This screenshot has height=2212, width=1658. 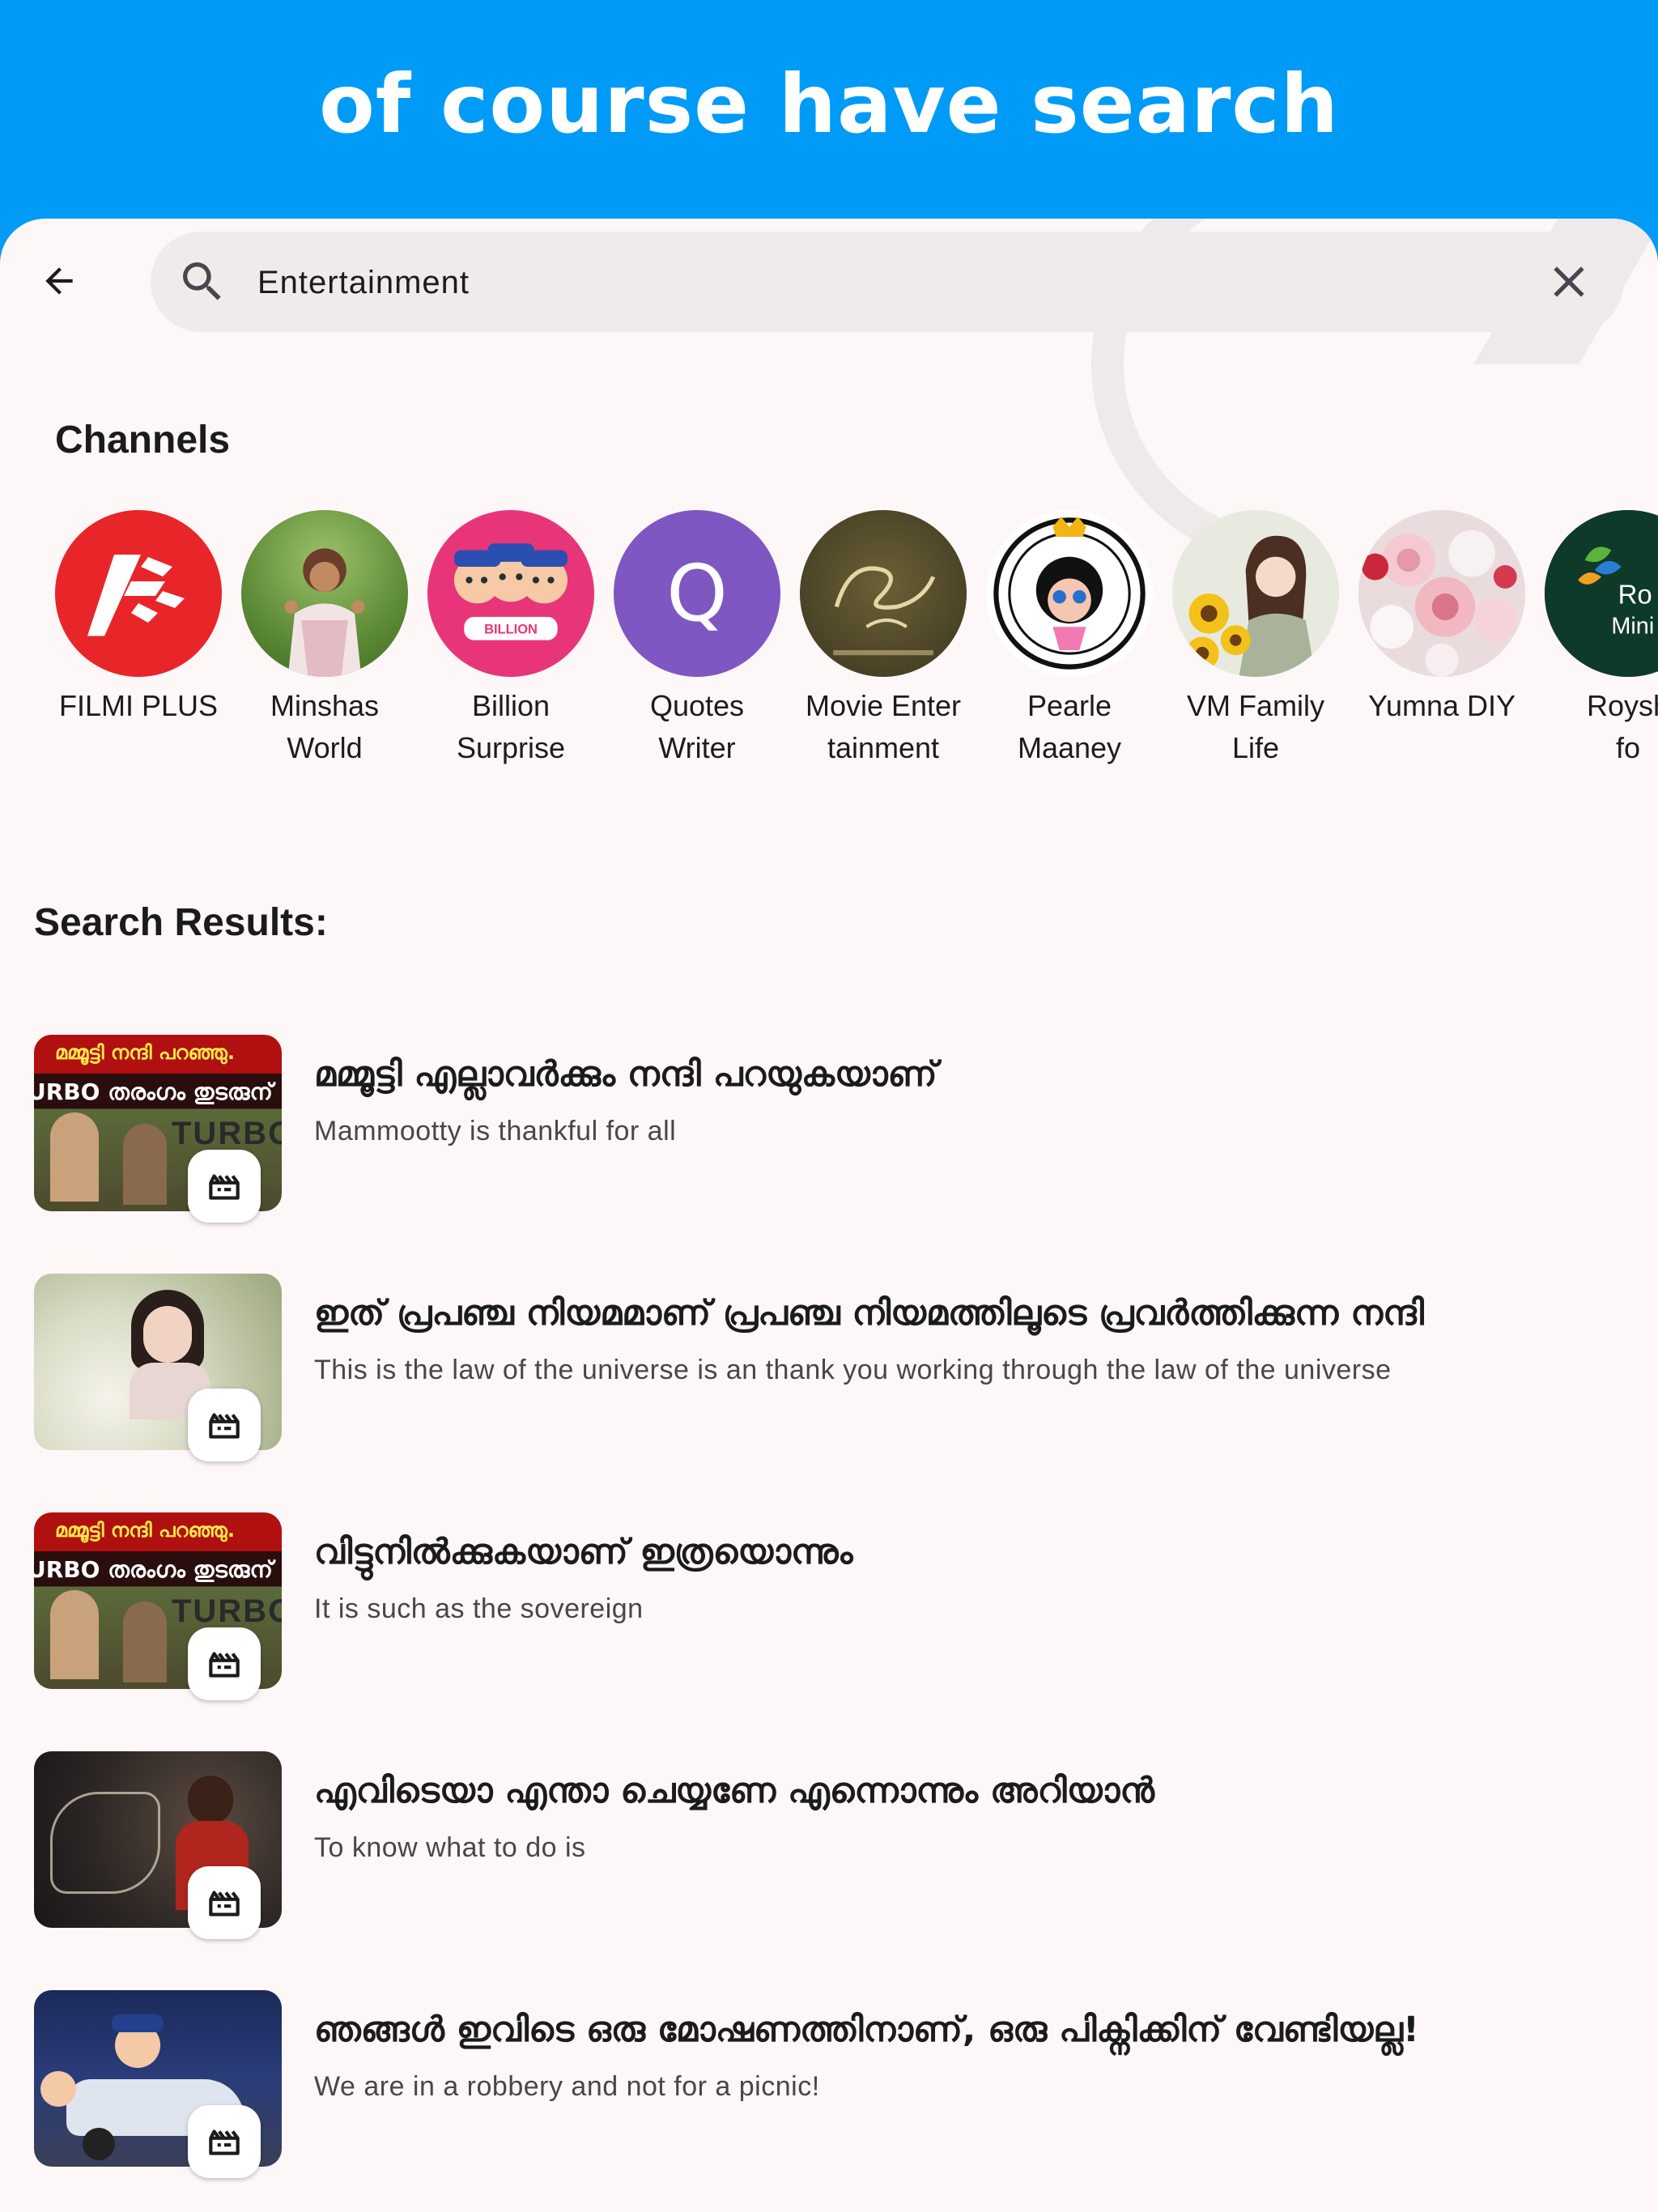 What do you see at coordinates (511, 629) in the screenshot?
I see `svg-text: BILLION` at bounding box center [511, 629].